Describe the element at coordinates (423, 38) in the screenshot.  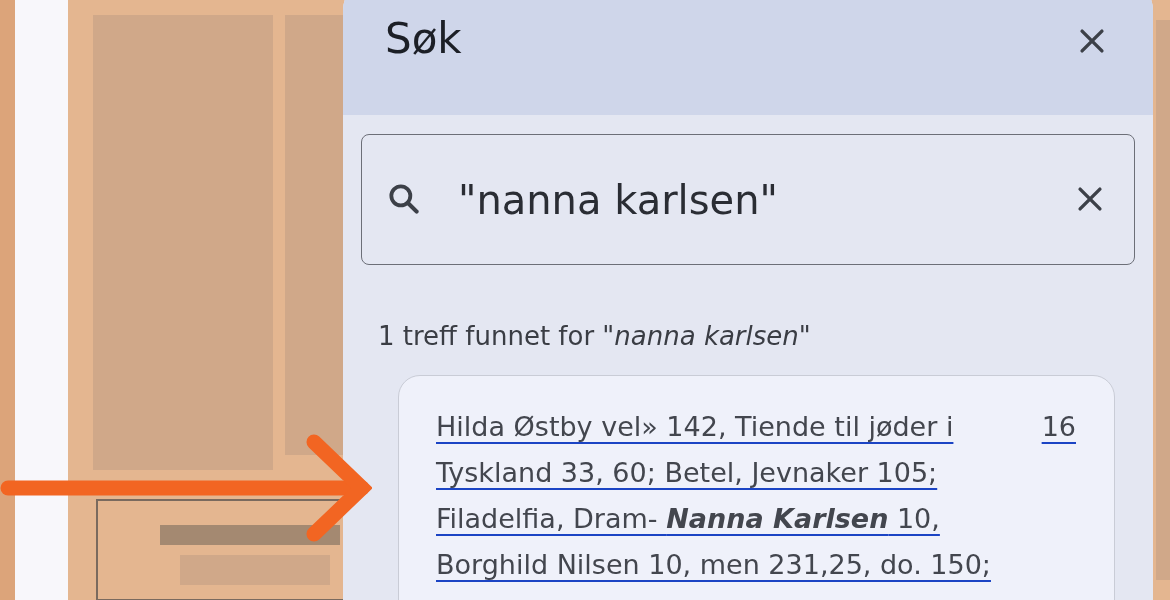
I see `panel-title: Søk` at that location.